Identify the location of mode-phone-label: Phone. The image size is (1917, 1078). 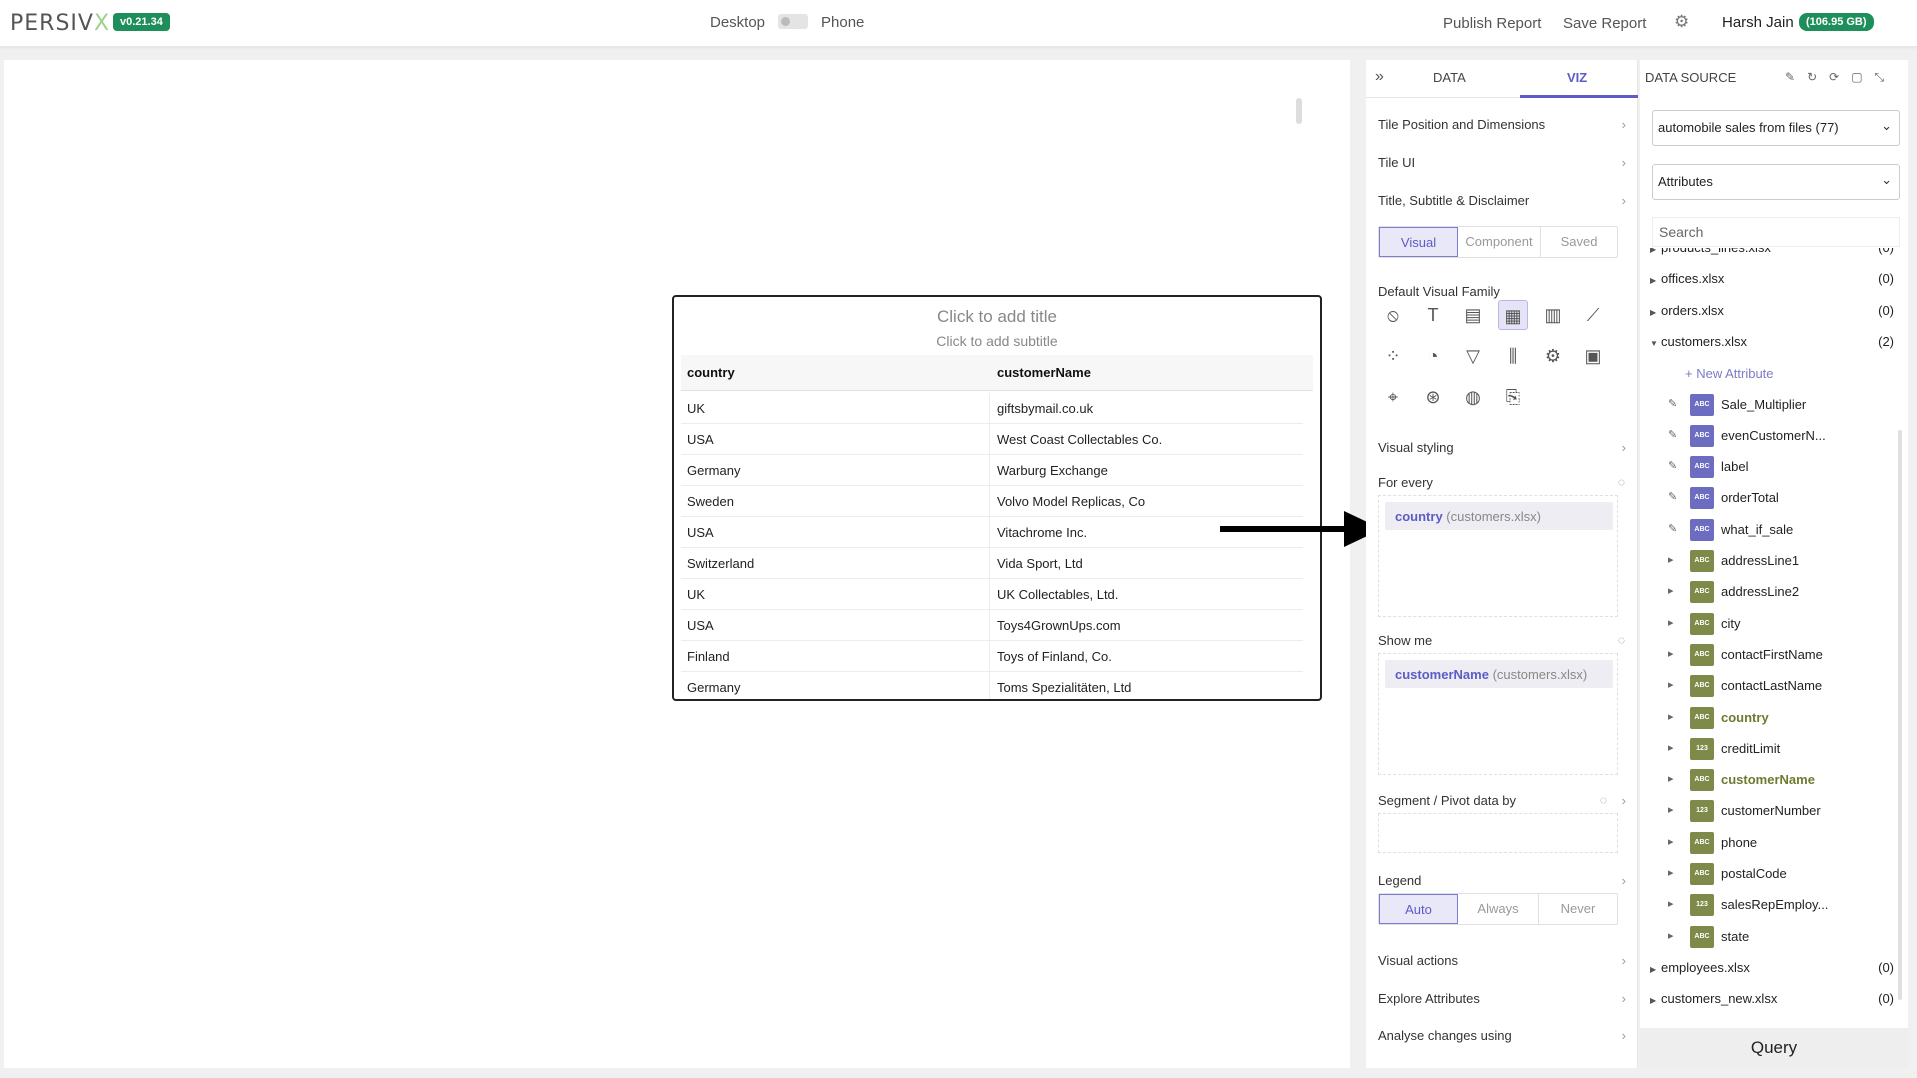
(842, 22).